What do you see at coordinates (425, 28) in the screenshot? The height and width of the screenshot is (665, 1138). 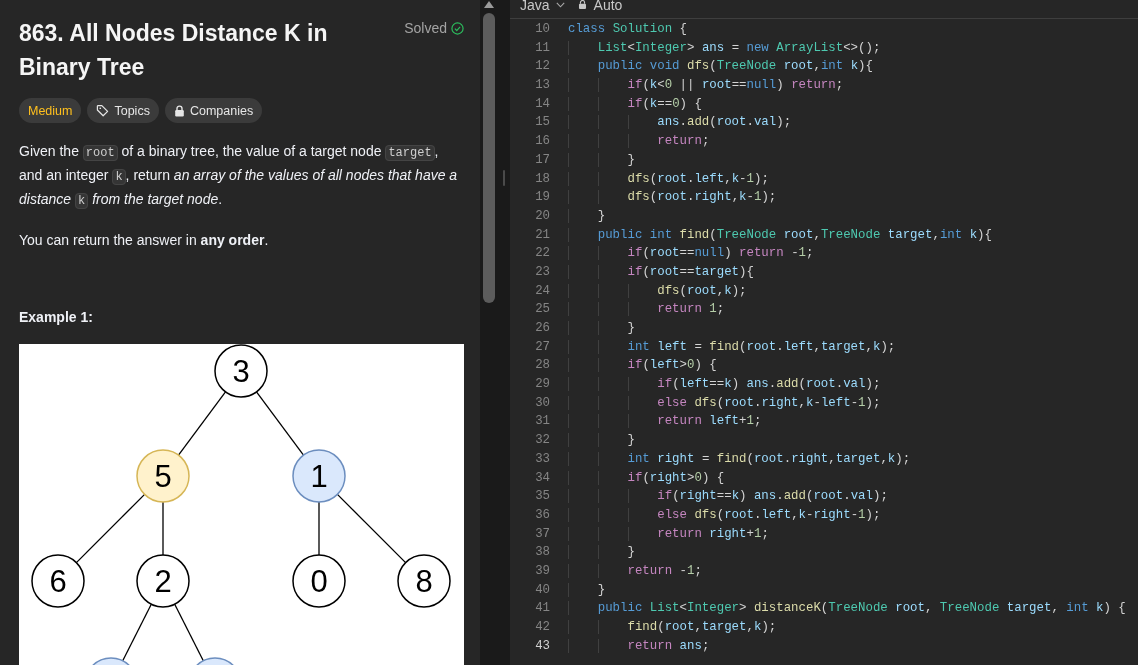 I see `solved-status: Solved` at bounding box center [425, 28].